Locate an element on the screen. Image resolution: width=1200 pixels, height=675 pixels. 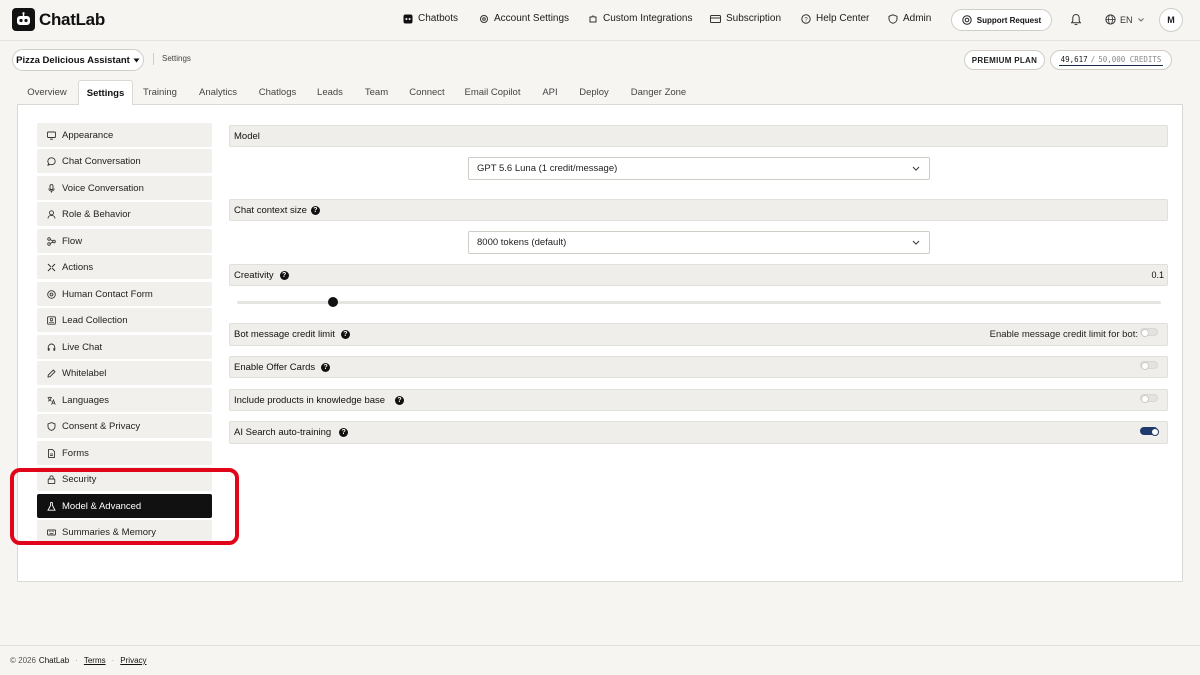
context-size-label: Chat context size is located at coordinates (270, 210).